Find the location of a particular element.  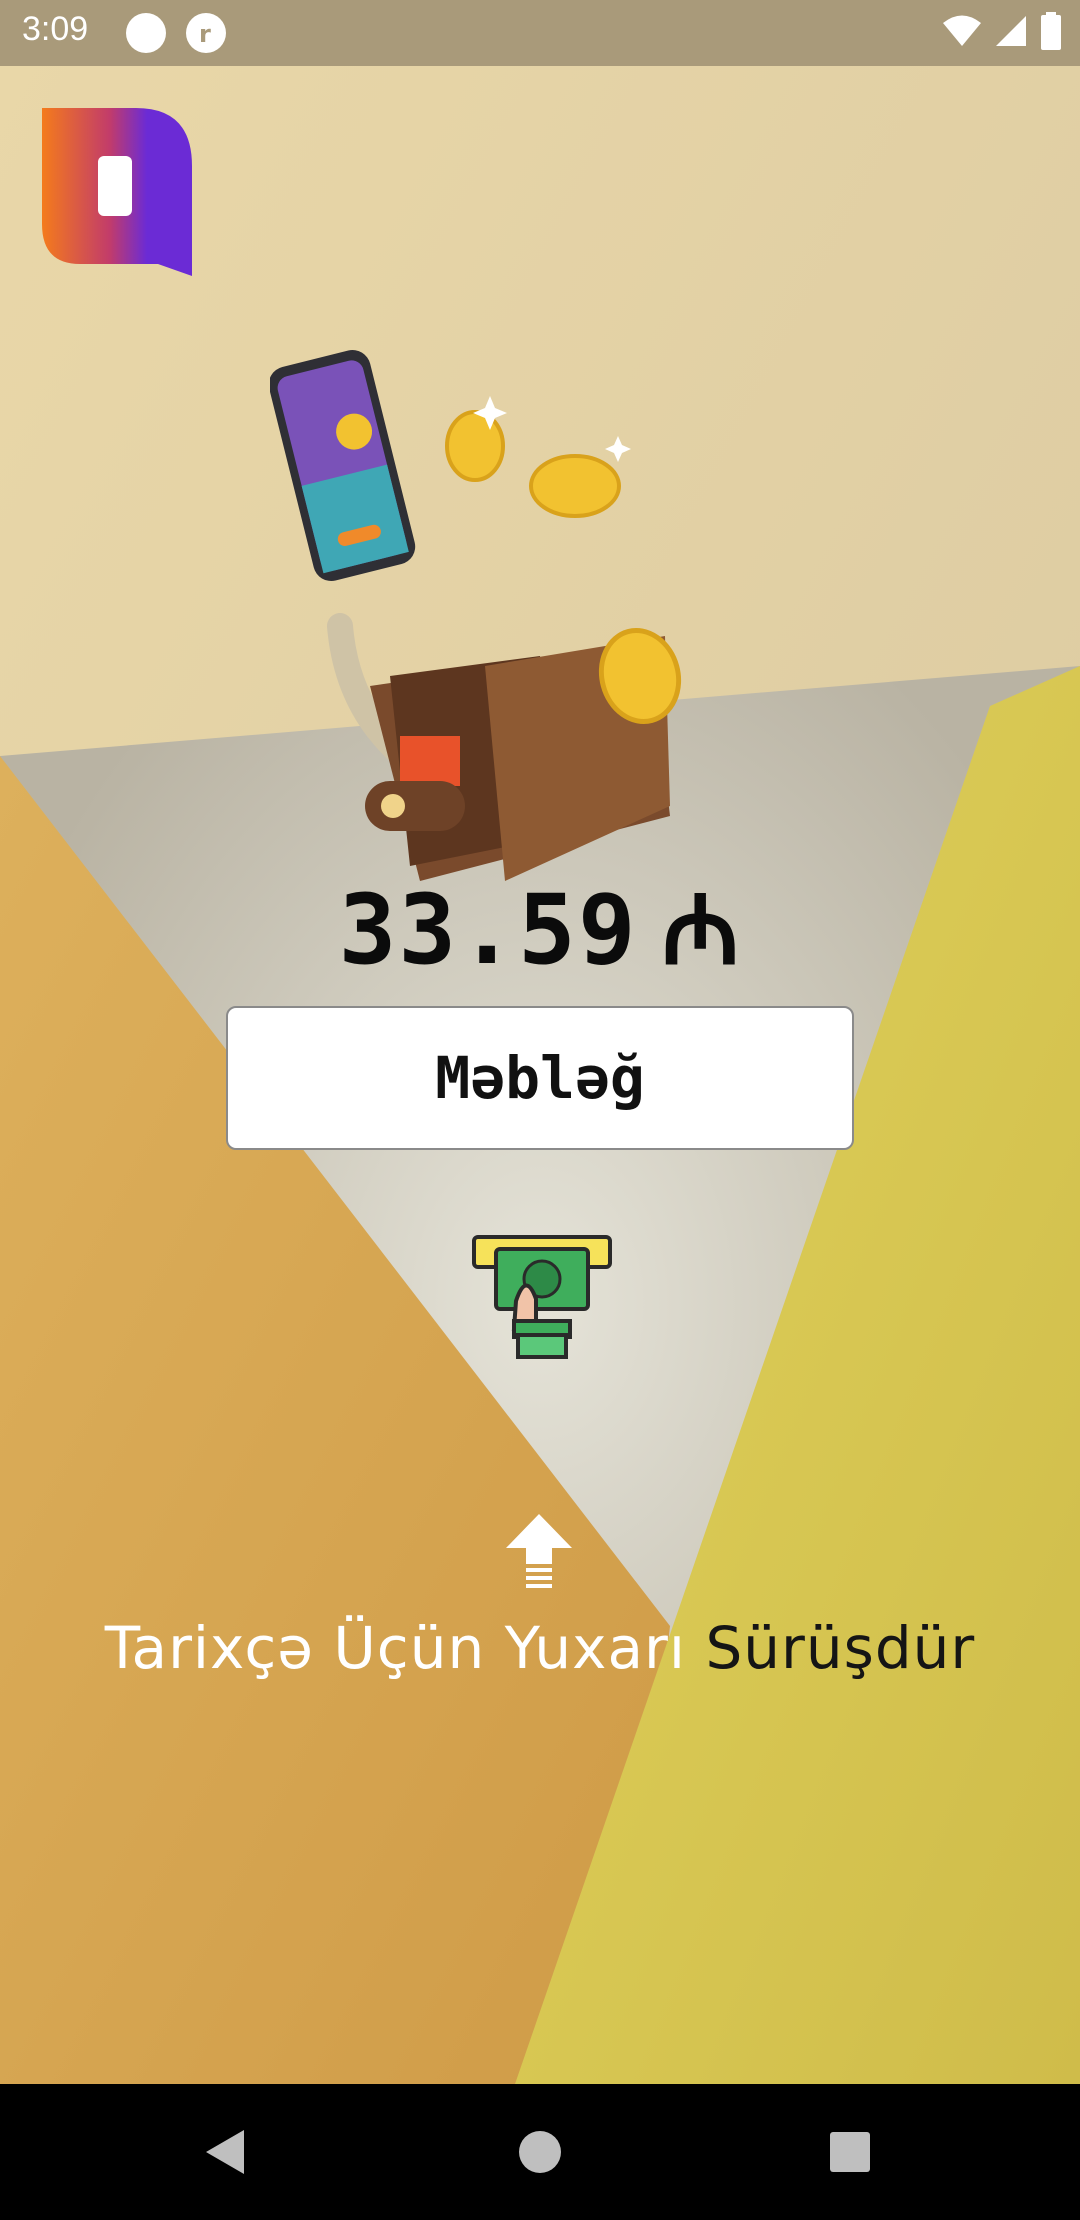

amount-button: Məbləğ is located at coordinates (540, 1078).